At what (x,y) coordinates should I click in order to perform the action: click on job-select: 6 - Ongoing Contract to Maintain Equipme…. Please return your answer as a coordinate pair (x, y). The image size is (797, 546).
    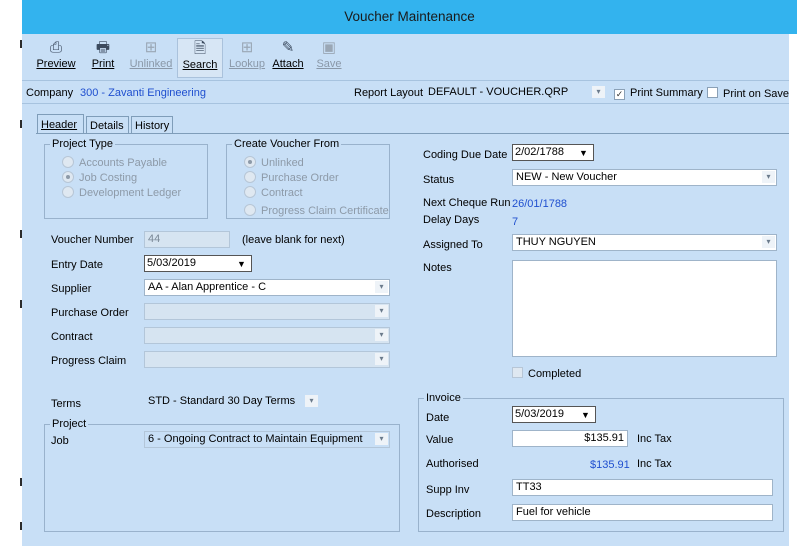
    Looking at the image, I should click on (267, 439).